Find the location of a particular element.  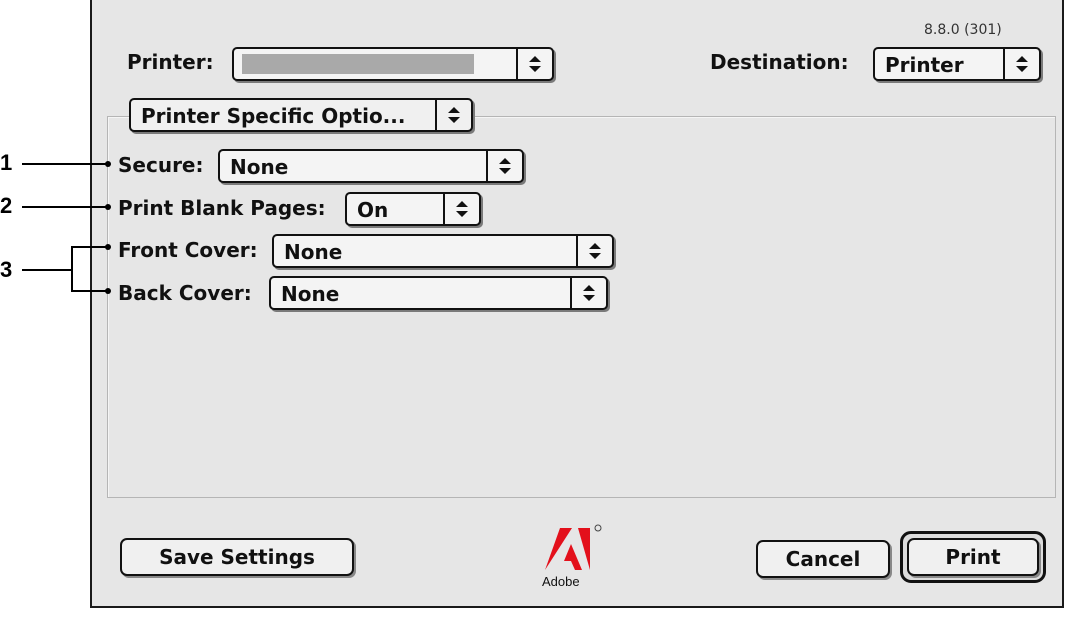

callout-3-dot-top is located at coordinates (108, 247).